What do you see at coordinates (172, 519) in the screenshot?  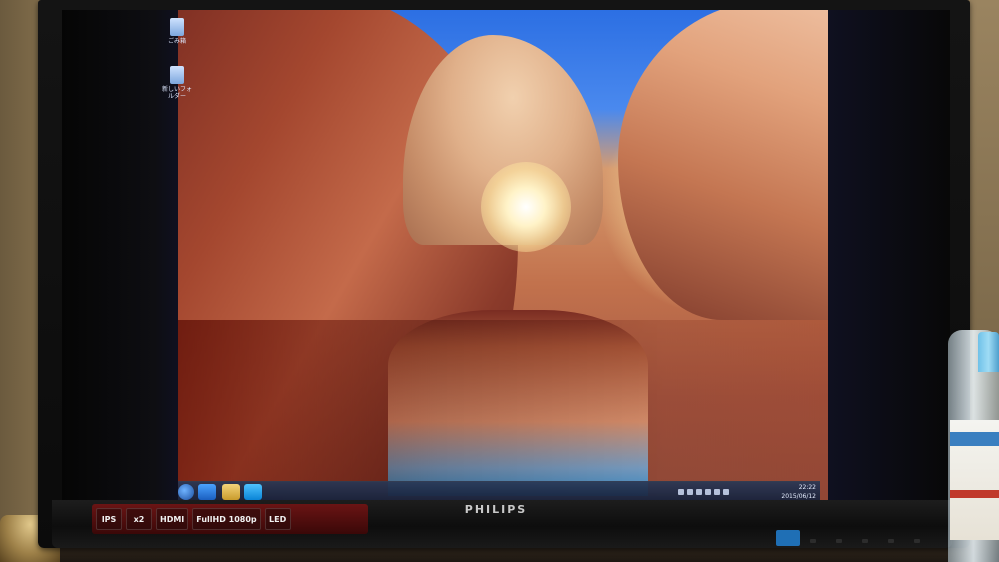 I see `sticker-hdmi: HDMI` at bounding box center [172, 519].